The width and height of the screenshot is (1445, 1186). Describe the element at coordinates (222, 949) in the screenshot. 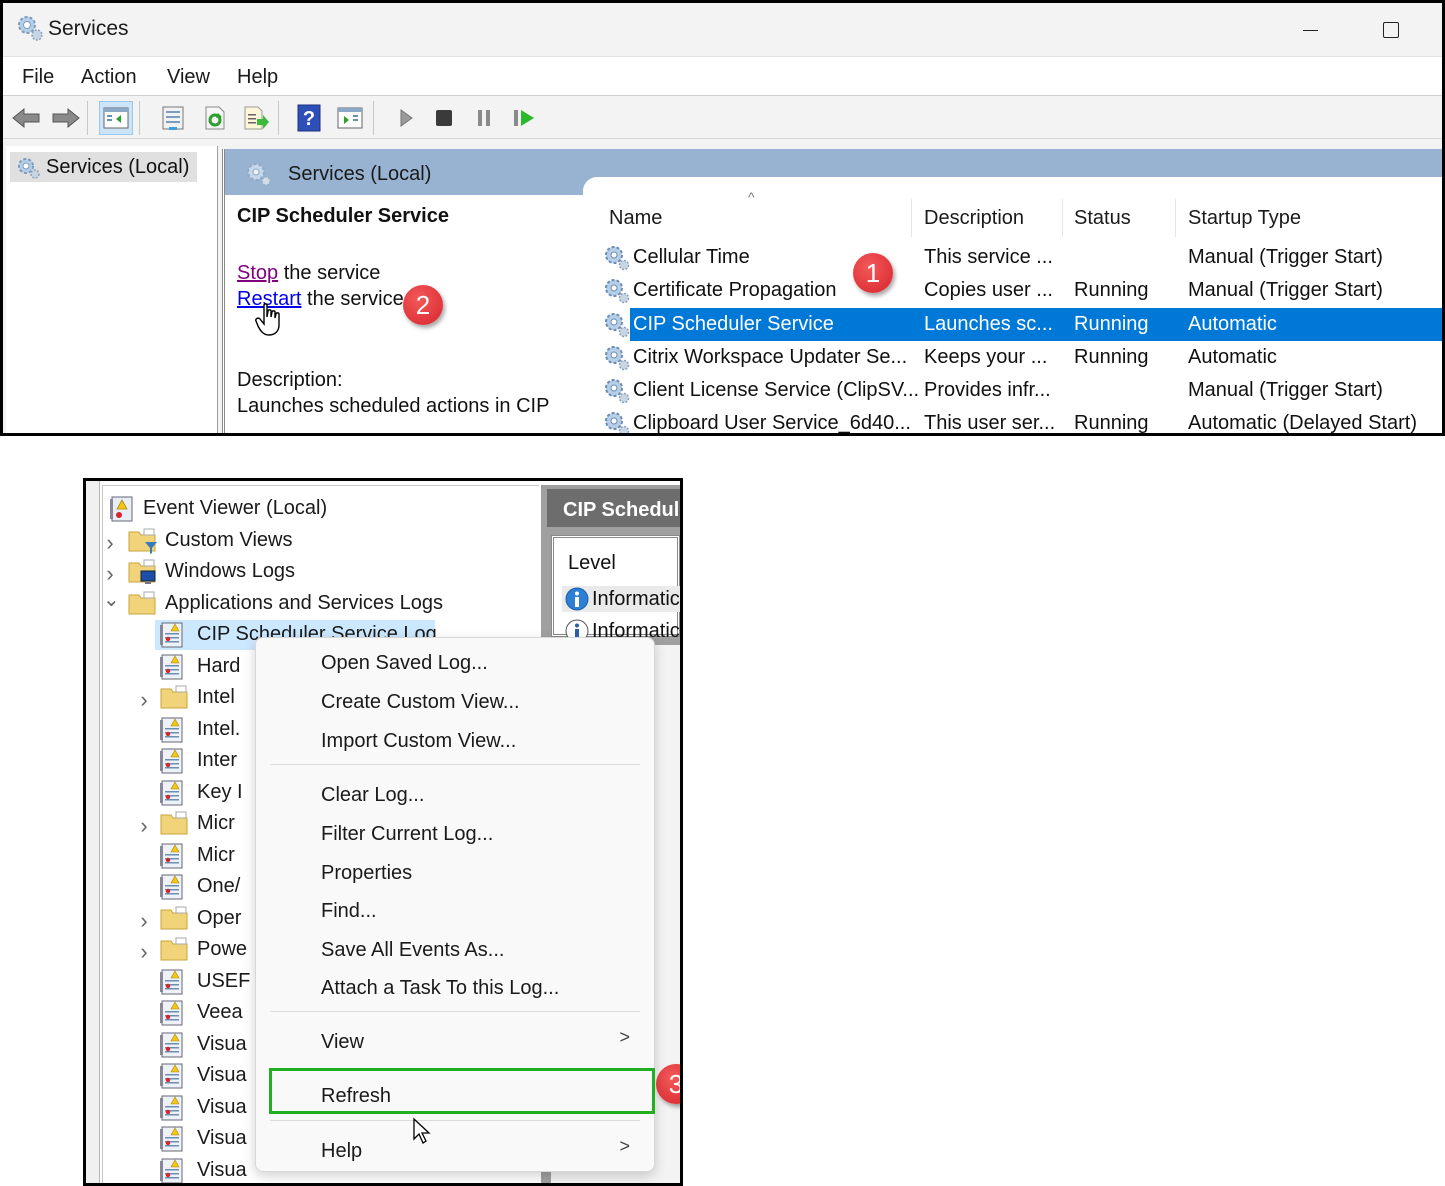

I see `tree-item-label: Powe` at that location.